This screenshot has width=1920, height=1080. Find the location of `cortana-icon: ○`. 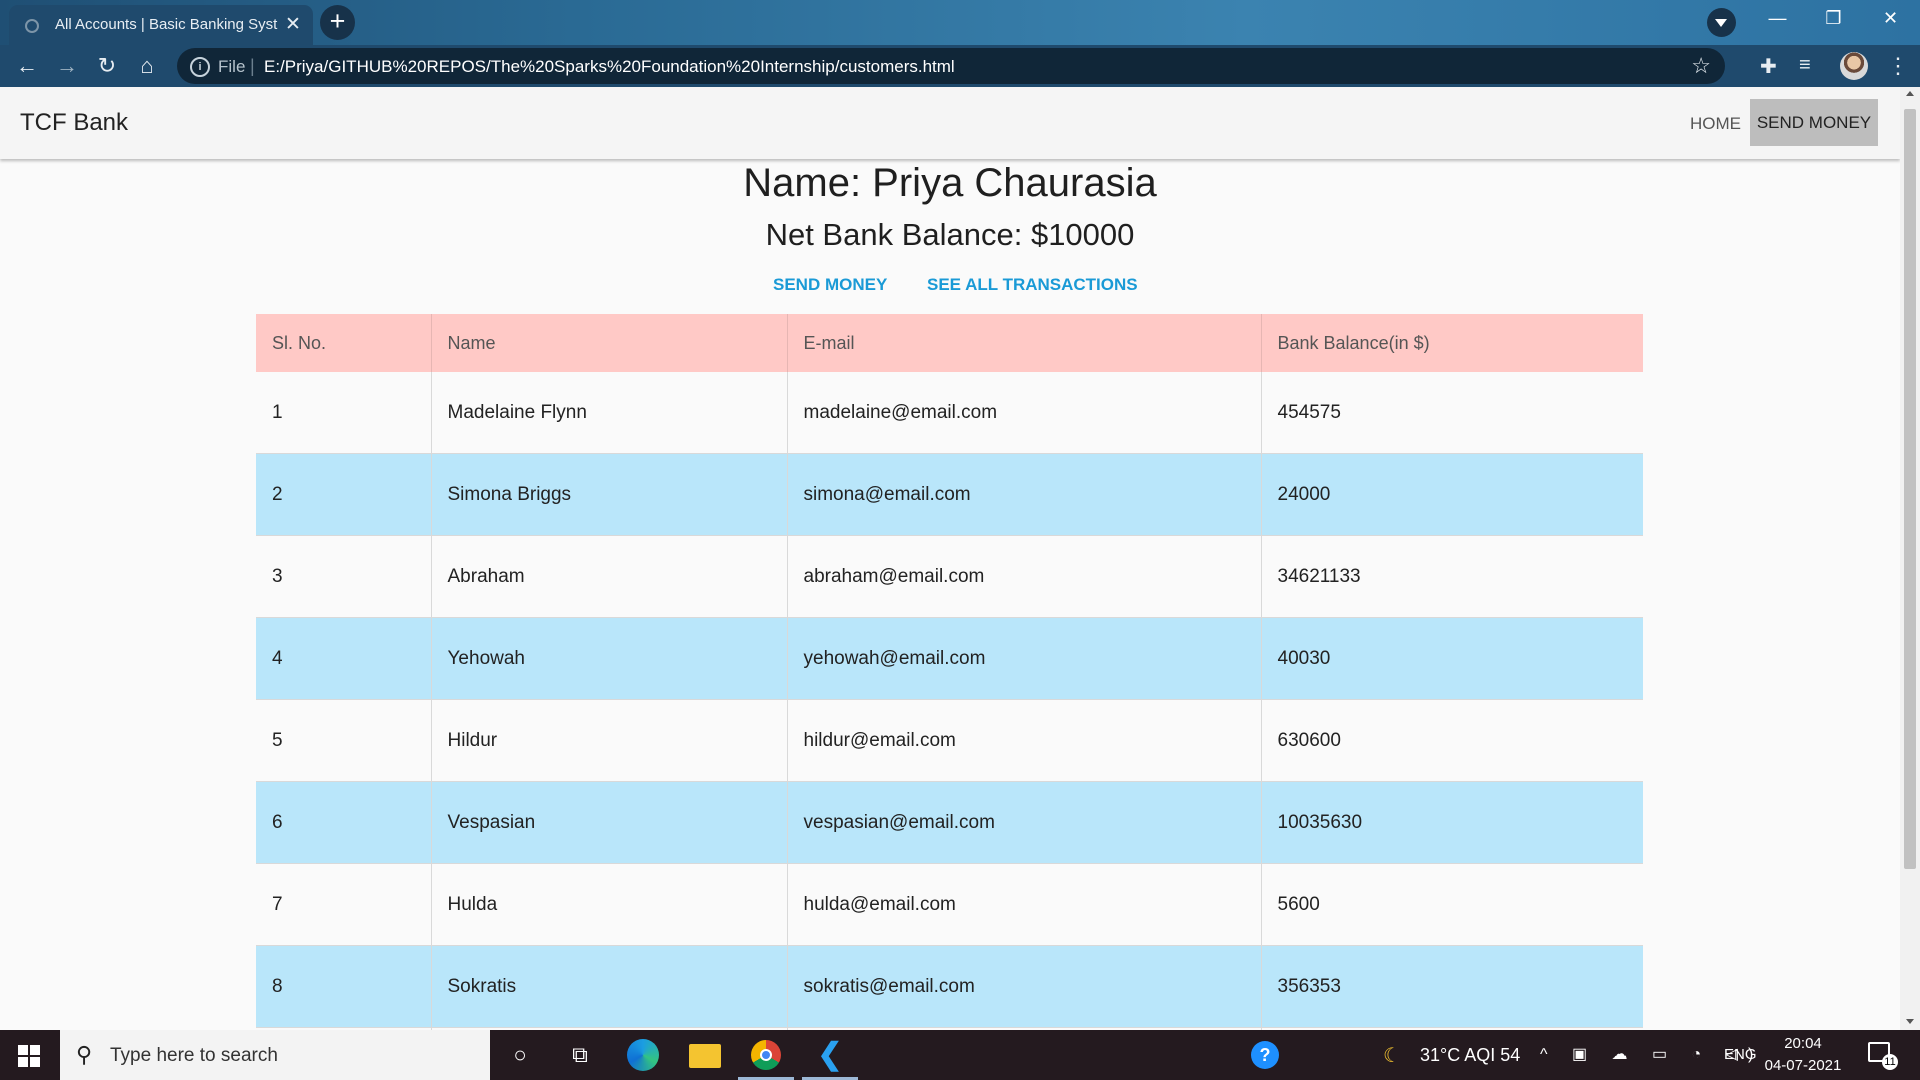

cortana-icon: ○ is located at coordinates (520, 1055).